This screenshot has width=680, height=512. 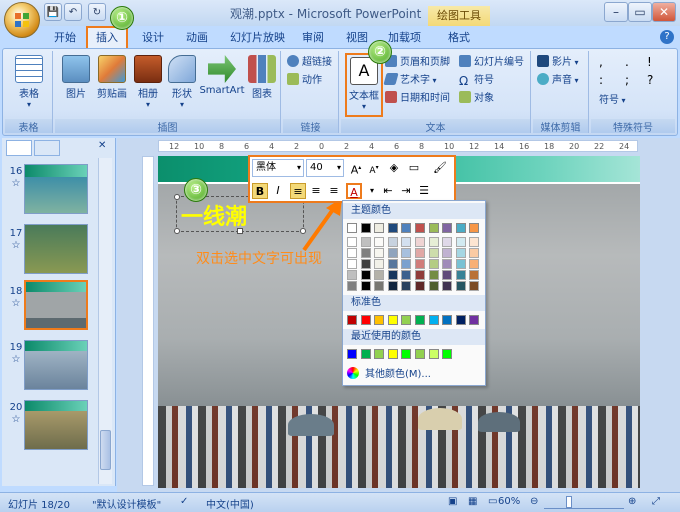 I want to click on sound-button: 声音 ▾, so click(x=558, y=81).